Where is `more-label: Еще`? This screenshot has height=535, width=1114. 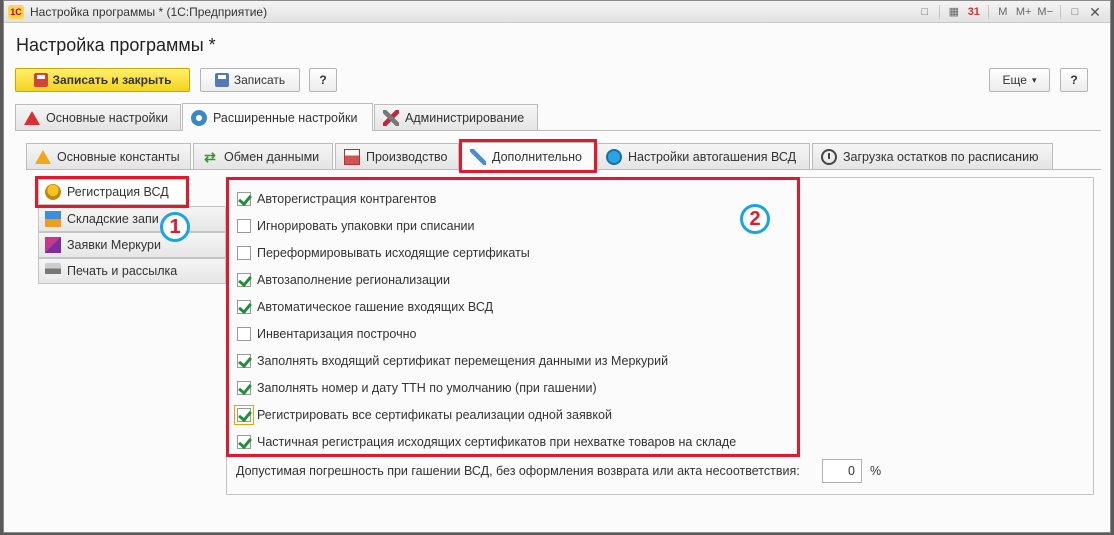 more-label: Еще is located at coordinates (1014, 80).